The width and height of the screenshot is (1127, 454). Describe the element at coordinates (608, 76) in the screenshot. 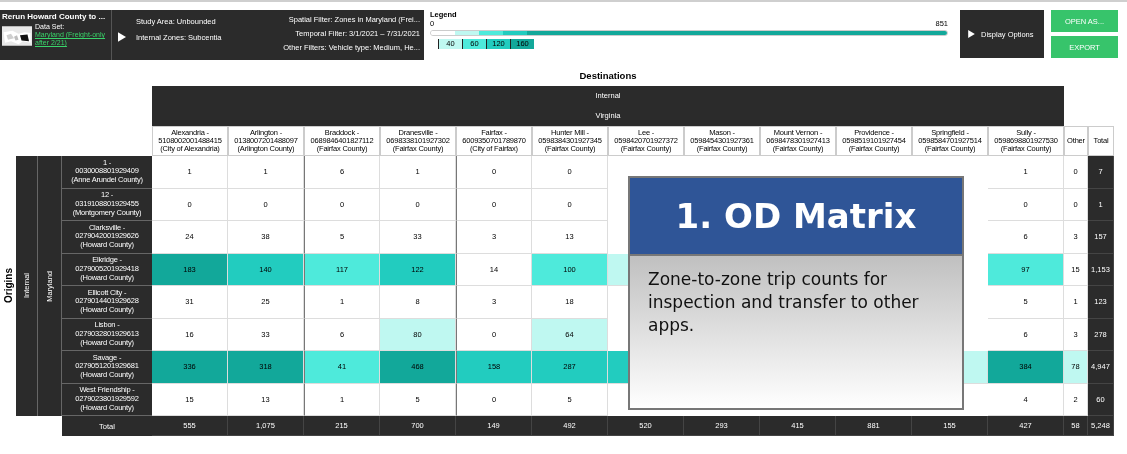

I see `destinations-title: Destinations` at that location.